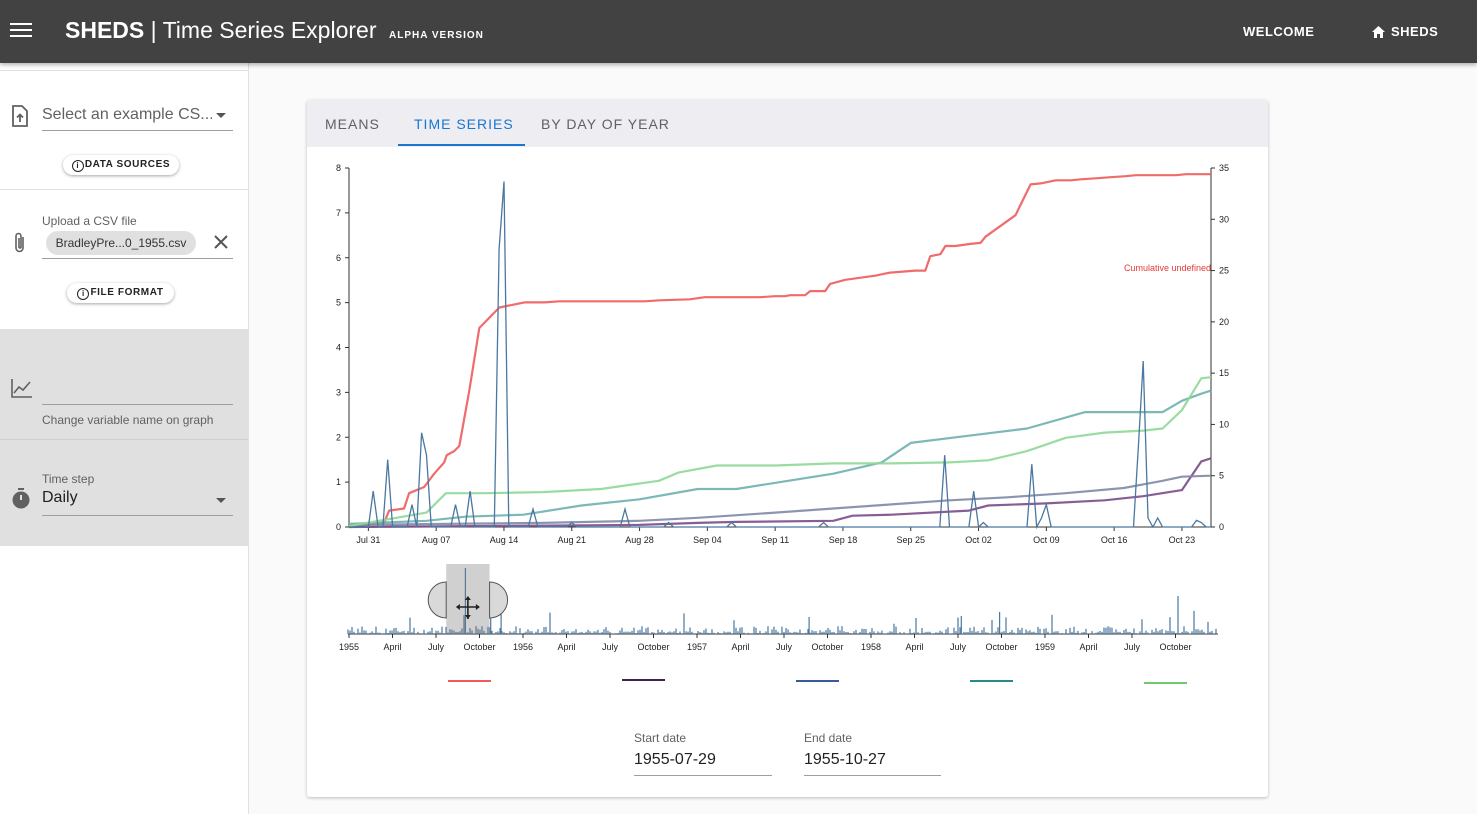  I want to click on legend, so click(787, 681).